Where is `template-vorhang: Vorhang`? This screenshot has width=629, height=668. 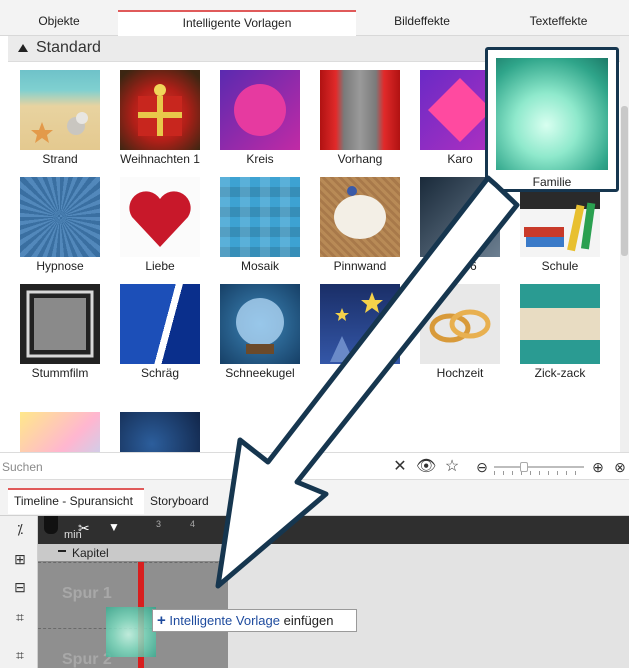
template-vorhang: Vorhang is located at coordinates (360, 122).